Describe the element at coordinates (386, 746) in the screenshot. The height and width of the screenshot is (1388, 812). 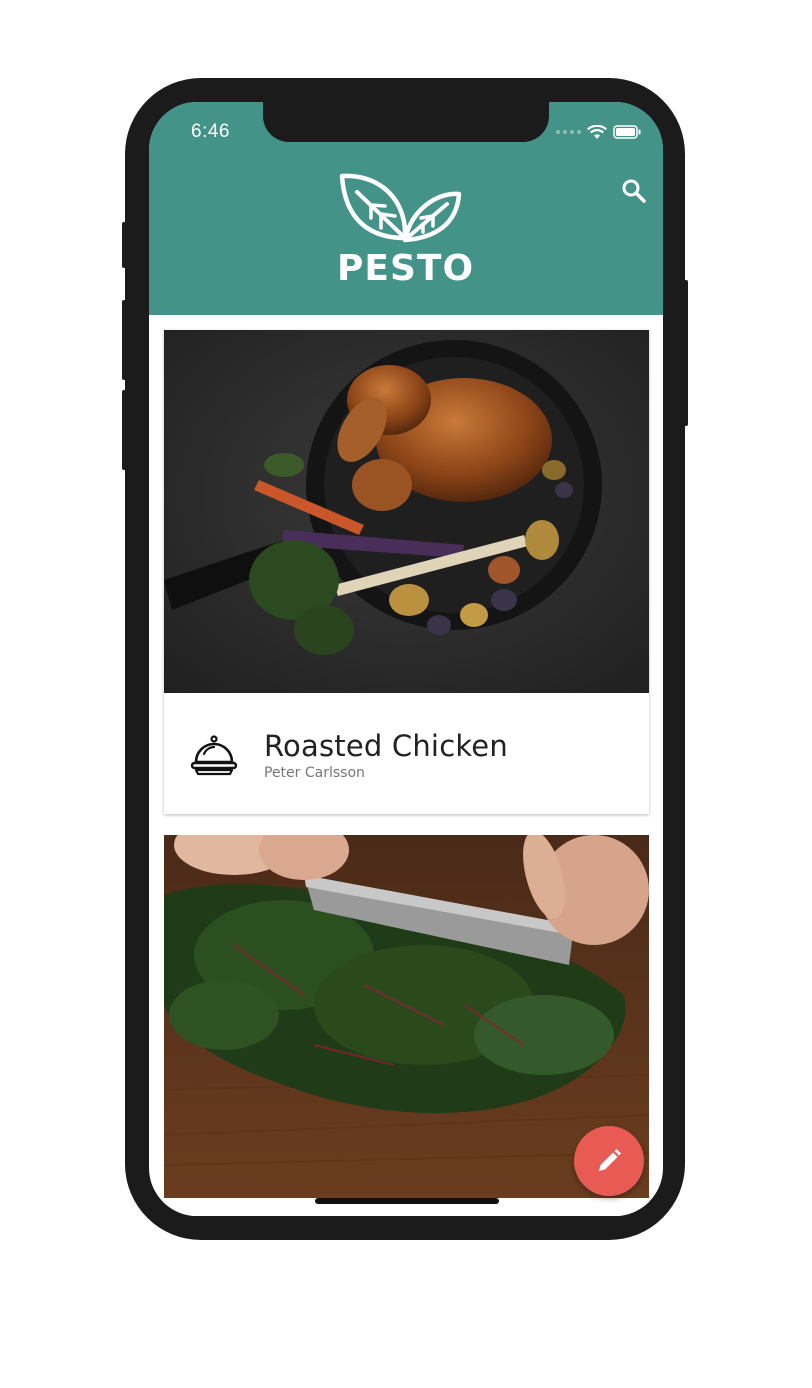
I see `recipe-title: Roasted Chicken` at that location.